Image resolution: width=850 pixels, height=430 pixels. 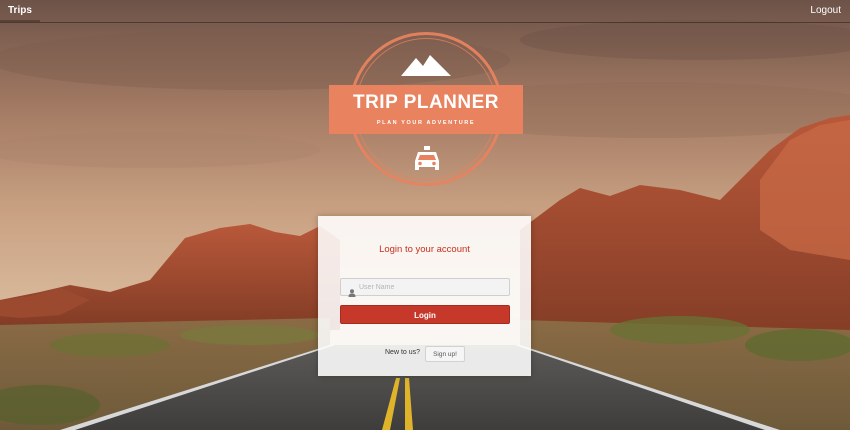 What do you see at coordinates (352, 293) in the screenshot?
I see `user-icon` at bounding box center [352, 293].